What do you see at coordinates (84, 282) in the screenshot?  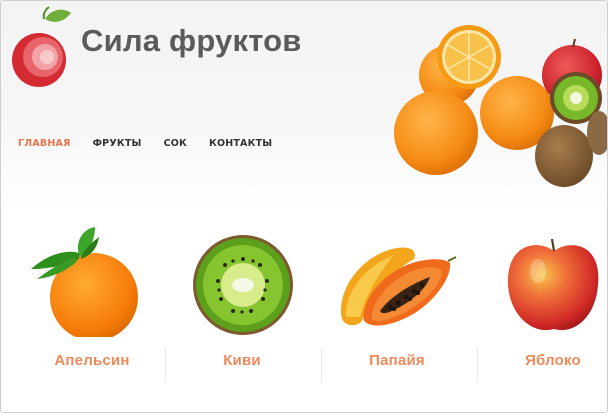 I see `orange-image` at bounding box center [84, 282].